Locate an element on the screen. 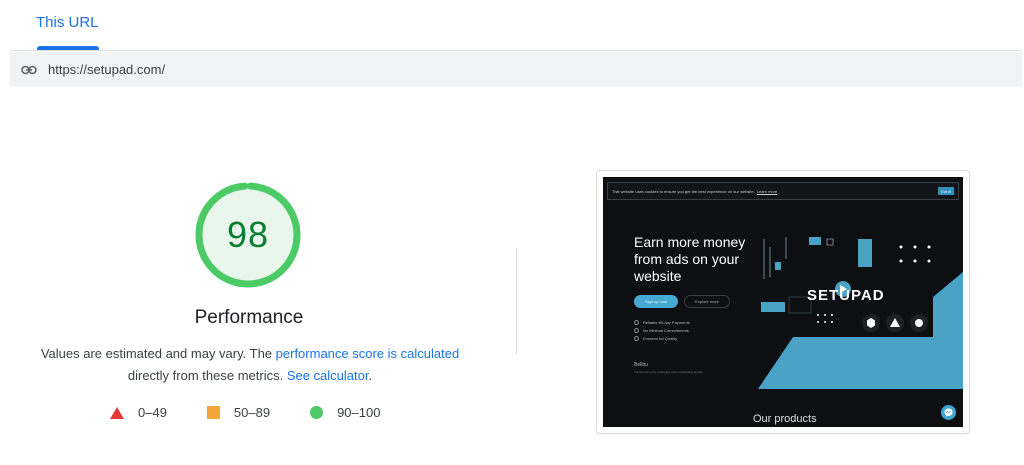 The height and width of the screenshot is (465, 1024). performance-gauge: 98 is located at coordinates (248, 235).